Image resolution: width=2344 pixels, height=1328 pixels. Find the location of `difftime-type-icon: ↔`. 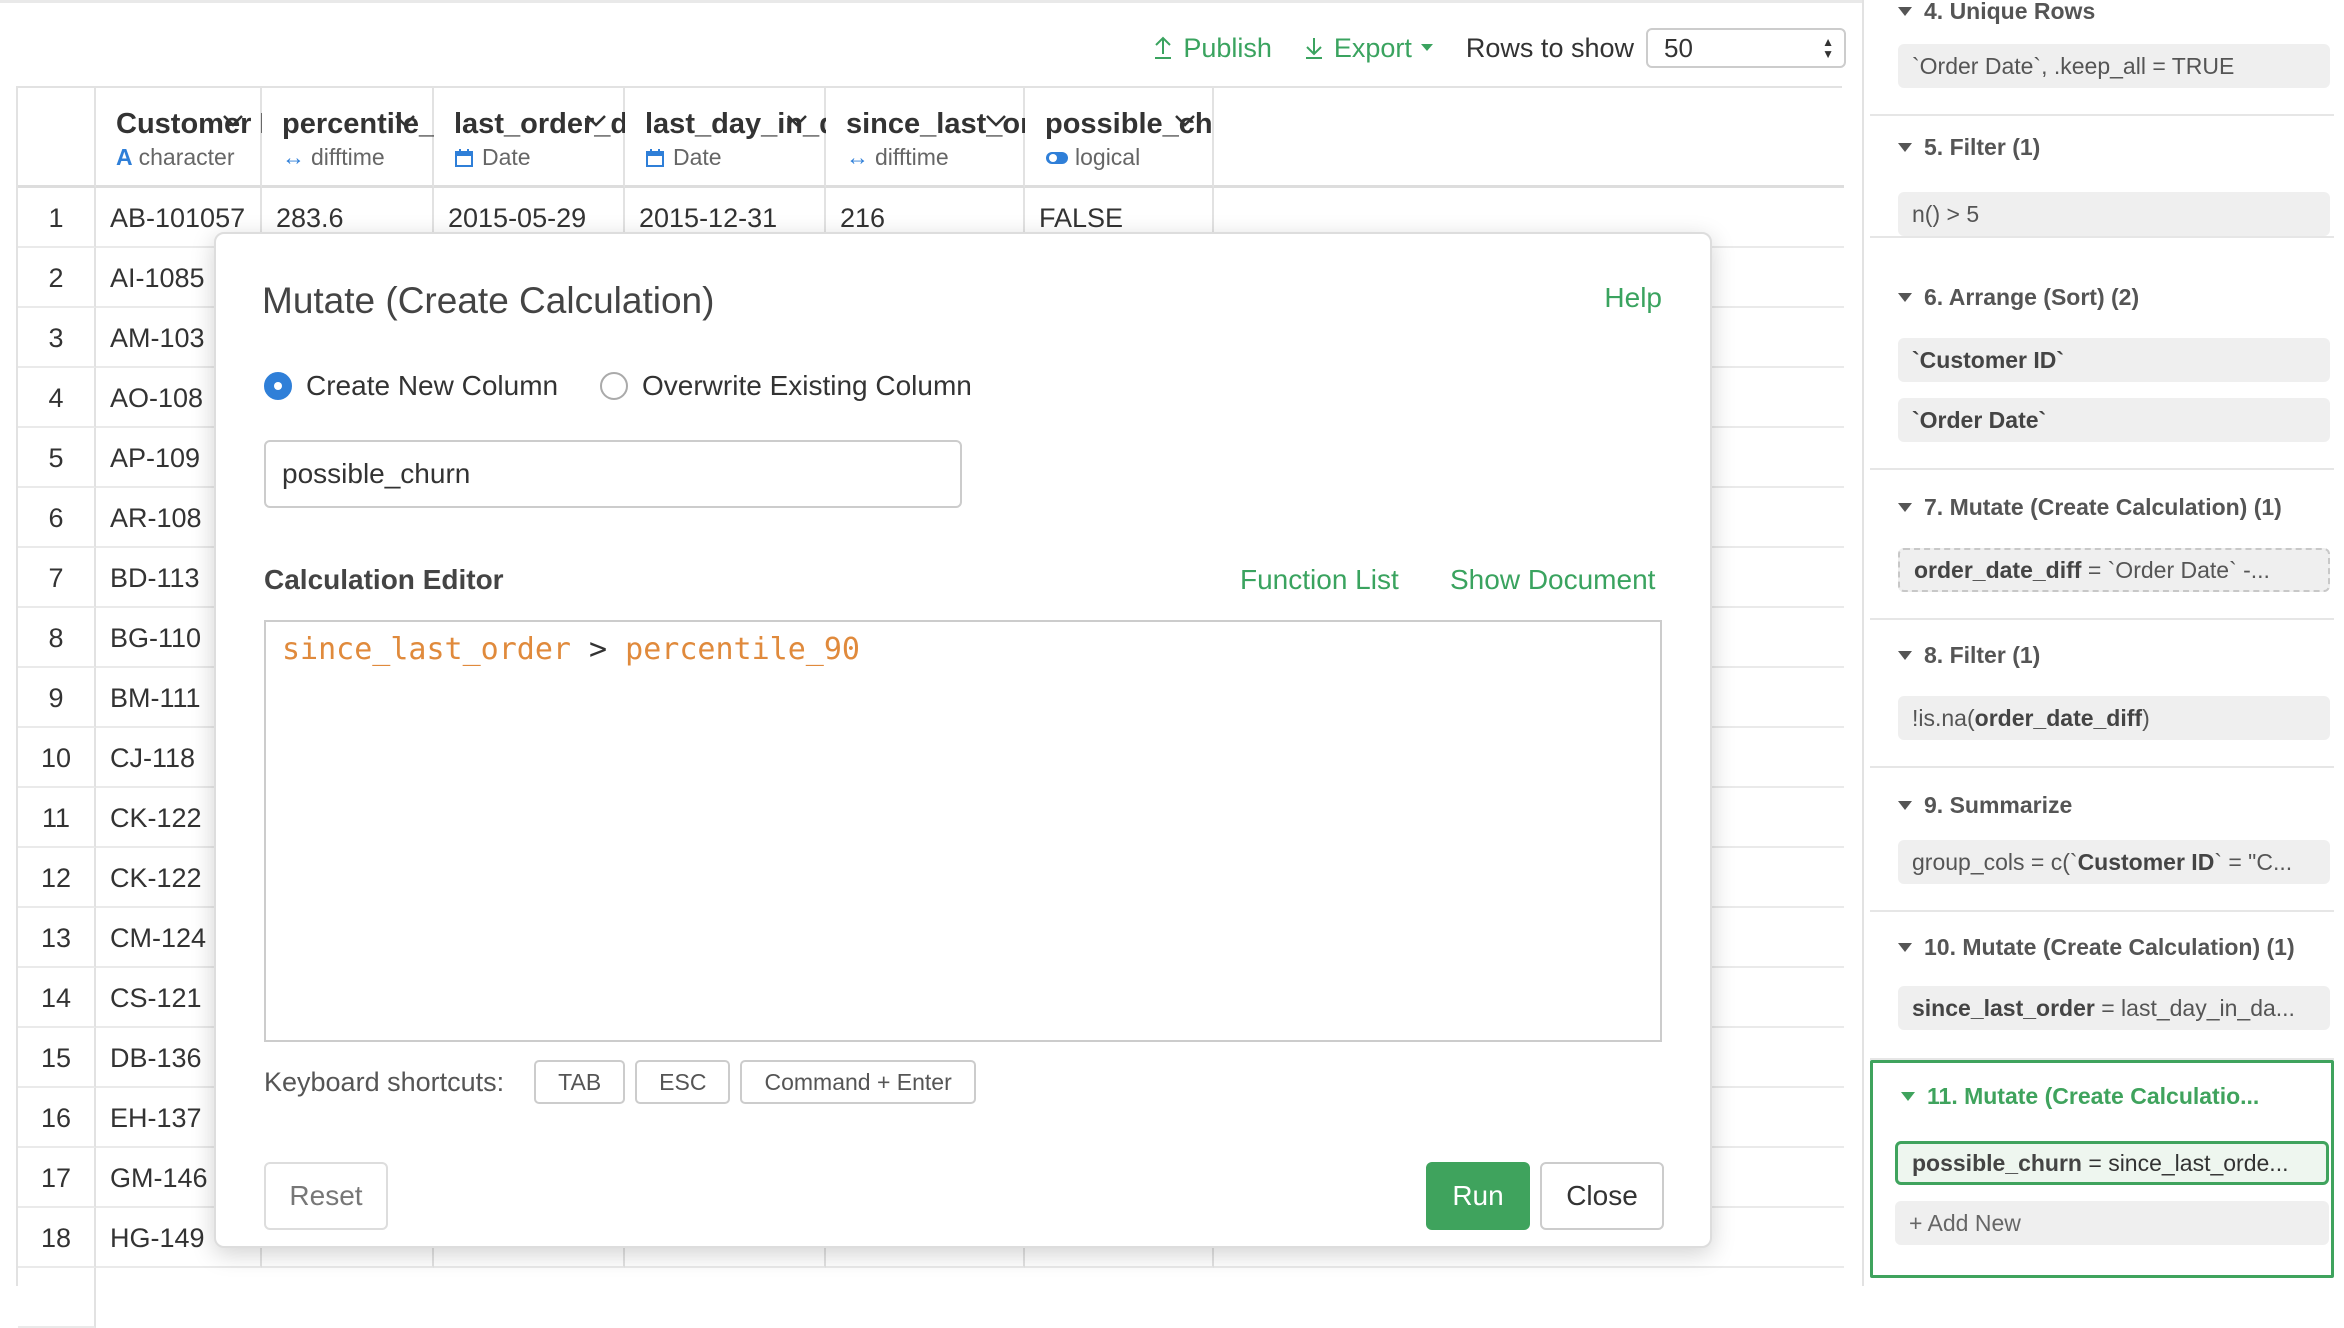

difftime-type-icon: ↔ is located at coordinates (857, 157).